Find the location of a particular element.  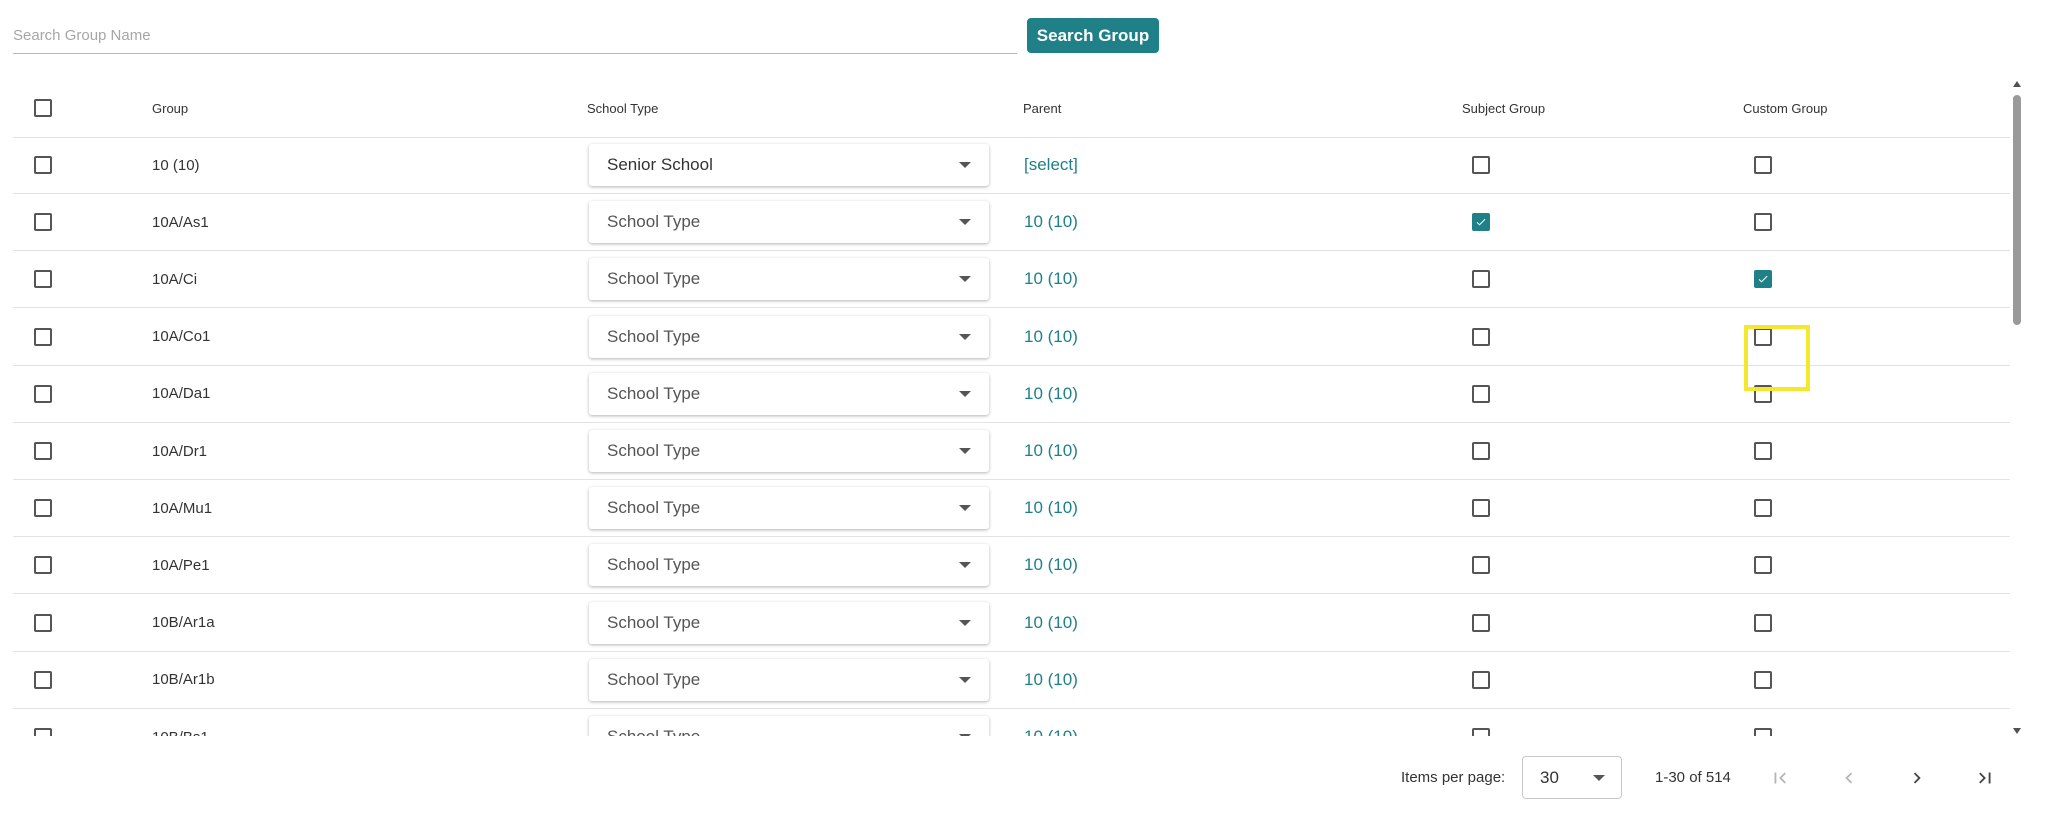

vertical-scrollbar is located at coordinates (2017, 407).